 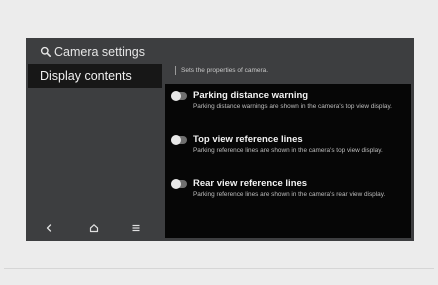 What do you see at coordinates (175, 70) in the screenshot?
I see `subtitle-divider` at bounding box center [175, 70].